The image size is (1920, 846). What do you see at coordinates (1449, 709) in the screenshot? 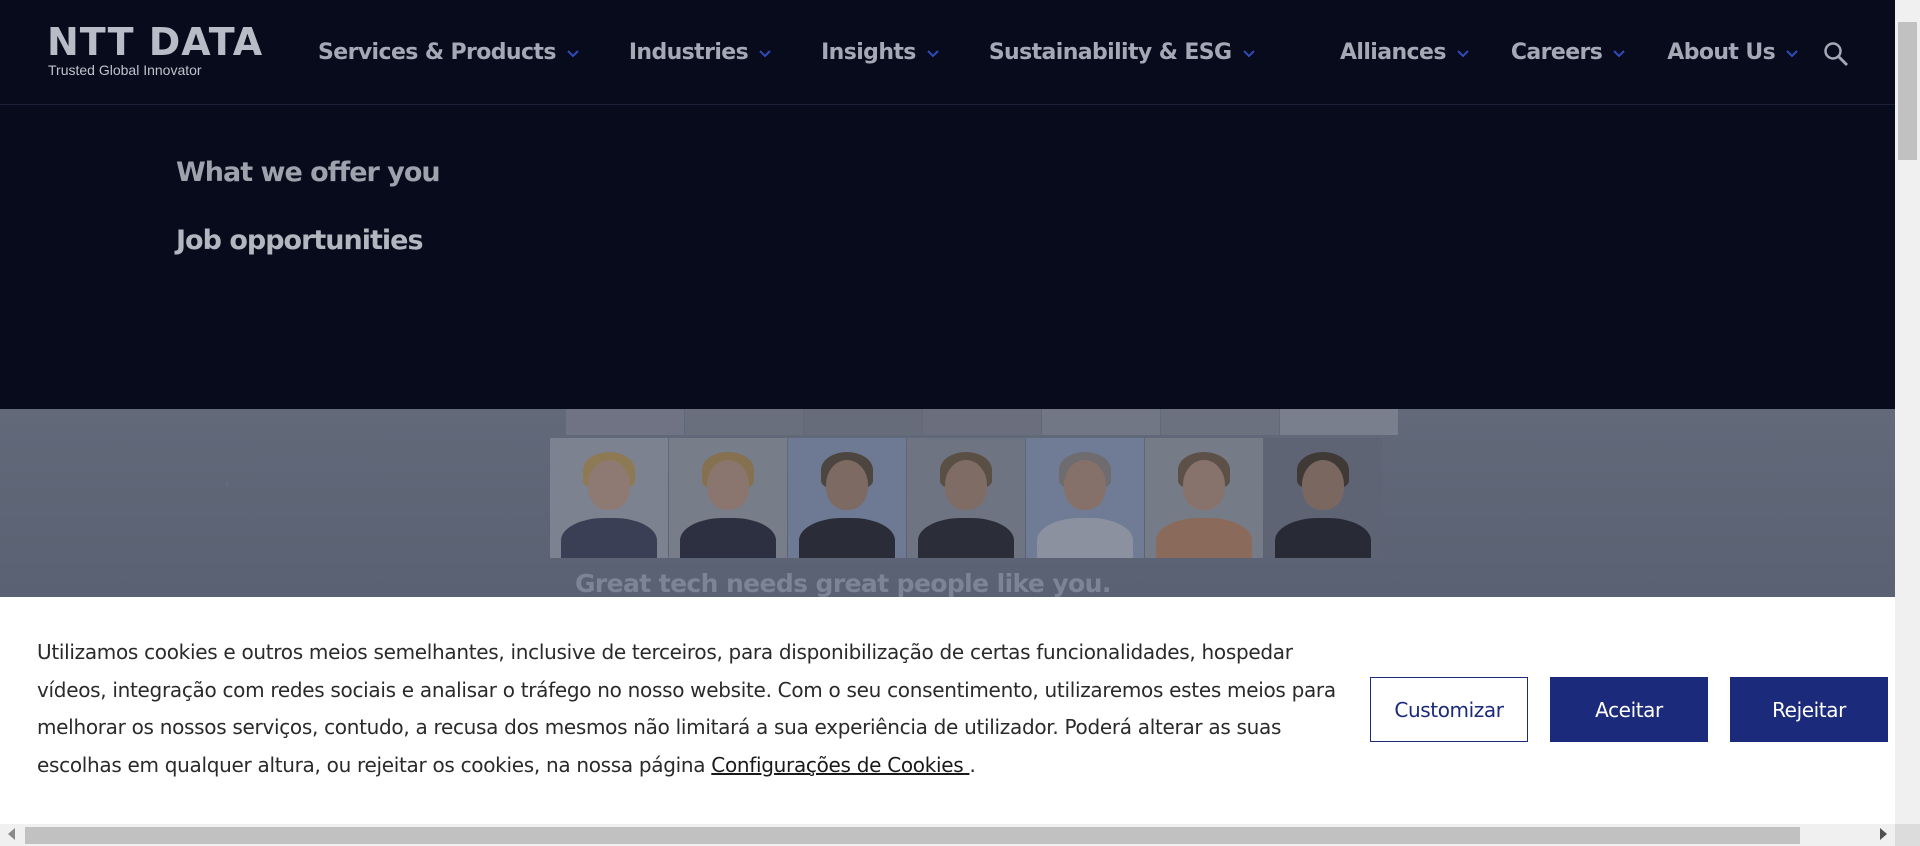
I see `customize-button: Customizar` at bounding box center [1449, 709].